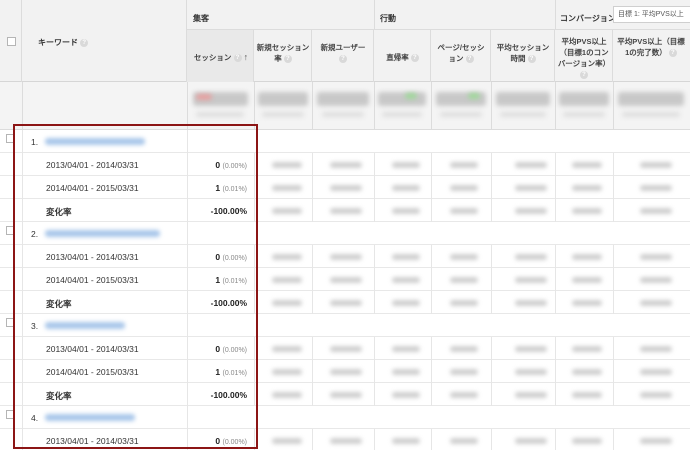 The height and width of the screenshot is (450, 690). I want to click on keyword-column-header: キーワード ?, so click(63, 42).